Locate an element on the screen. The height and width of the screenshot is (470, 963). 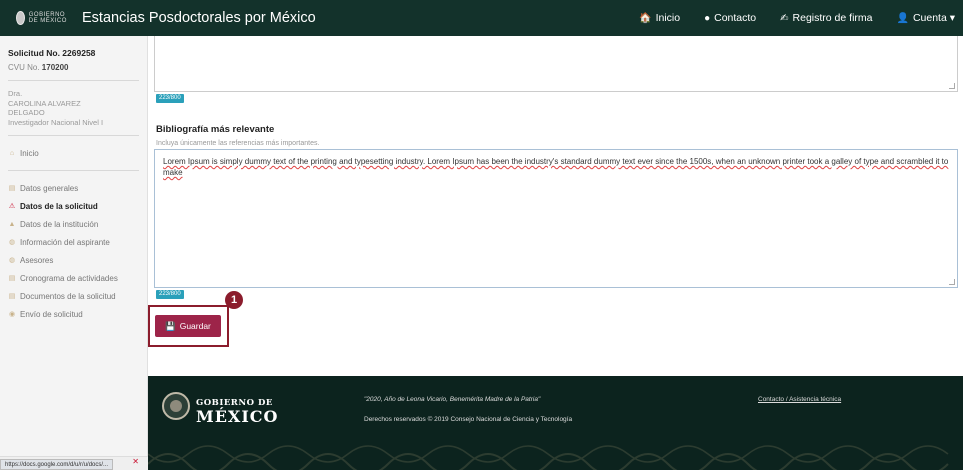
request-number: Solicitud No. 2269258 is located at coordinates (52, 53).